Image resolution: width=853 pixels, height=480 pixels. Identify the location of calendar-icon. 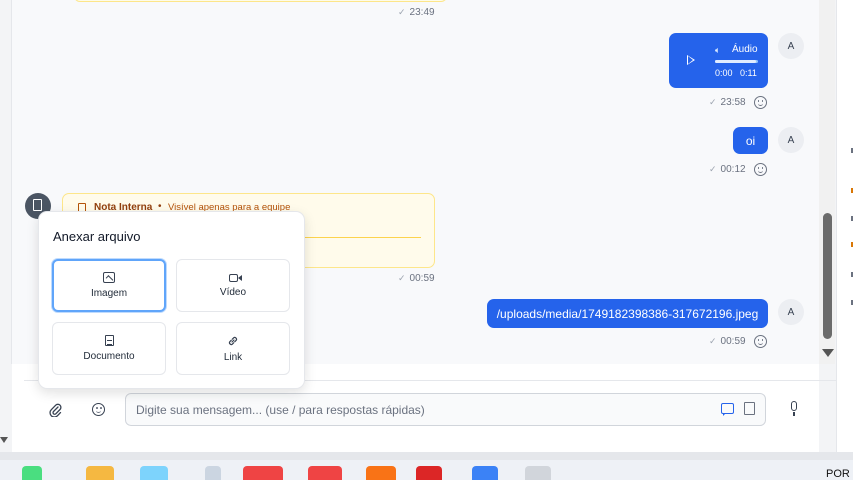
(485, 473).